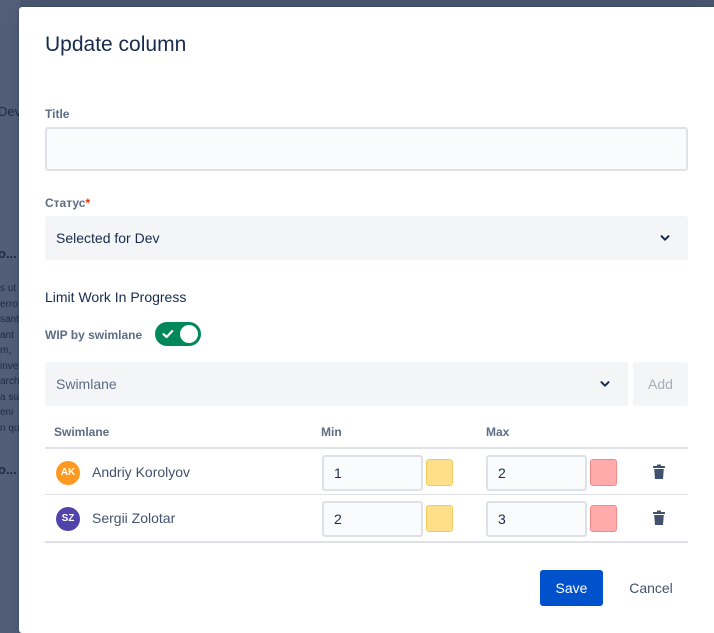 Image resolution: width=714 pixels, height=633 pixels. I want to click on column-header-swimlane: Swimlane, so click(82, 432).